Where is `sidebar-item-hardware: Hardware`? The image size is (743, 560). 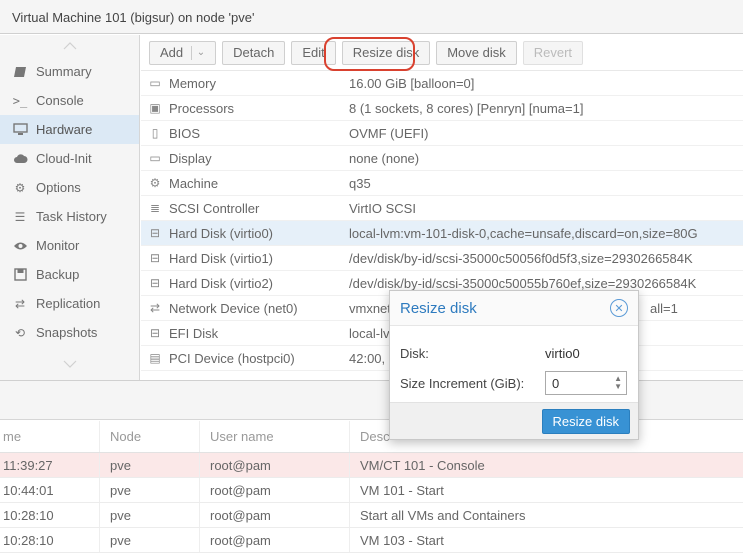
sidebar-item-hardware: Hardware is located at coordinates (69, 129).